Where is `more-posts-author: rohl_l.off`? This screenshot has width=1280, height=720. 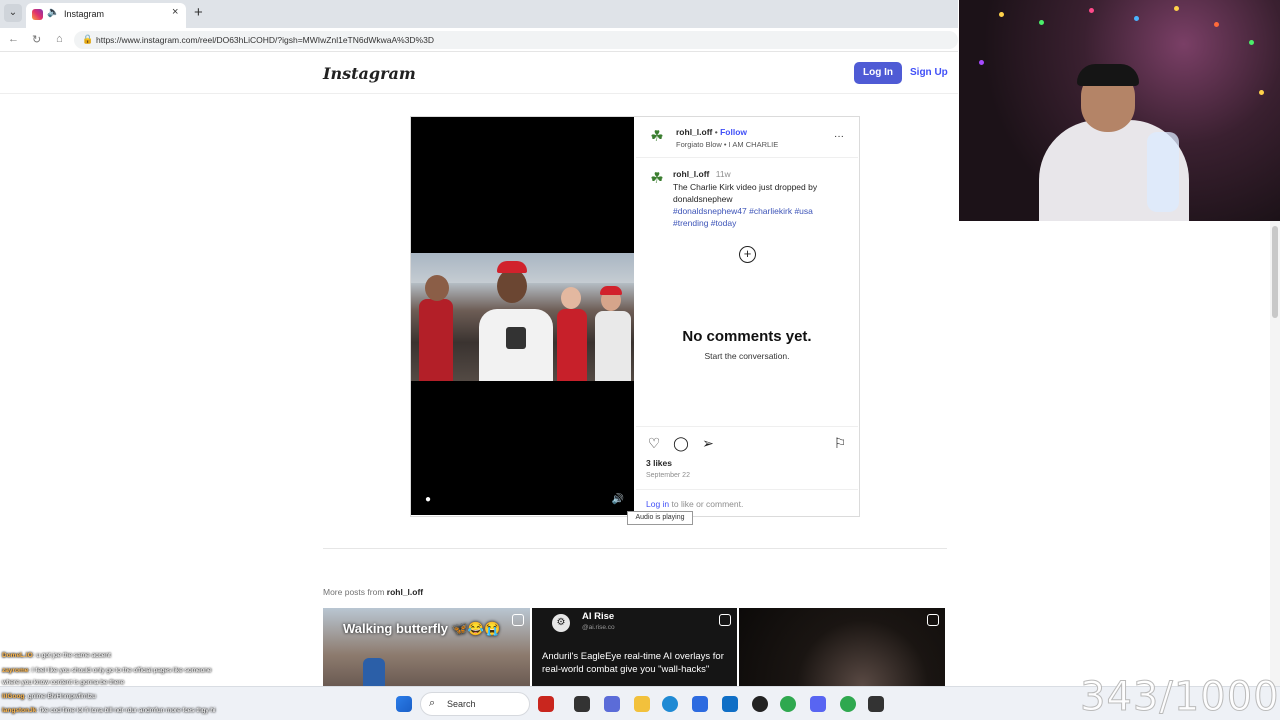
more-posts-author: rohl_l.off is located at coordinates (405, 592).